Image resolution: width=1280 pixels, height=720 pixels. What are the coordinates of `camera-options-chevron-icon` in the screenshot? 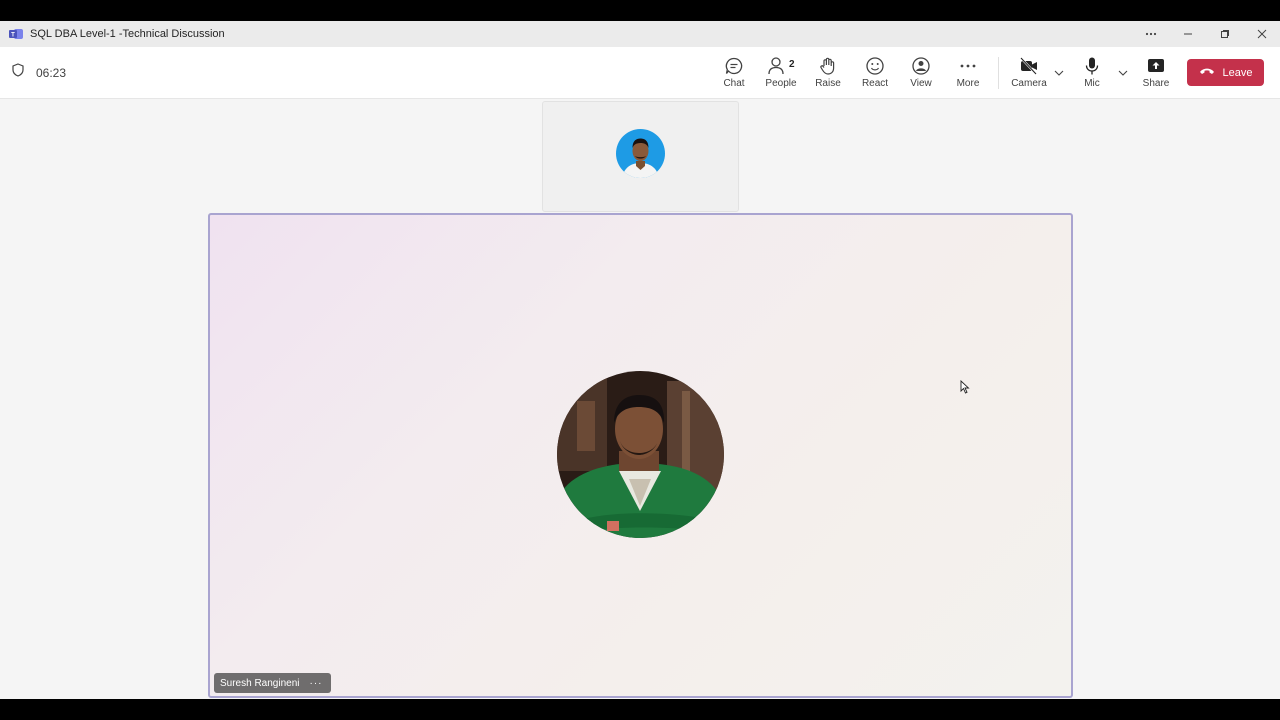 It's located at (1059, 73).